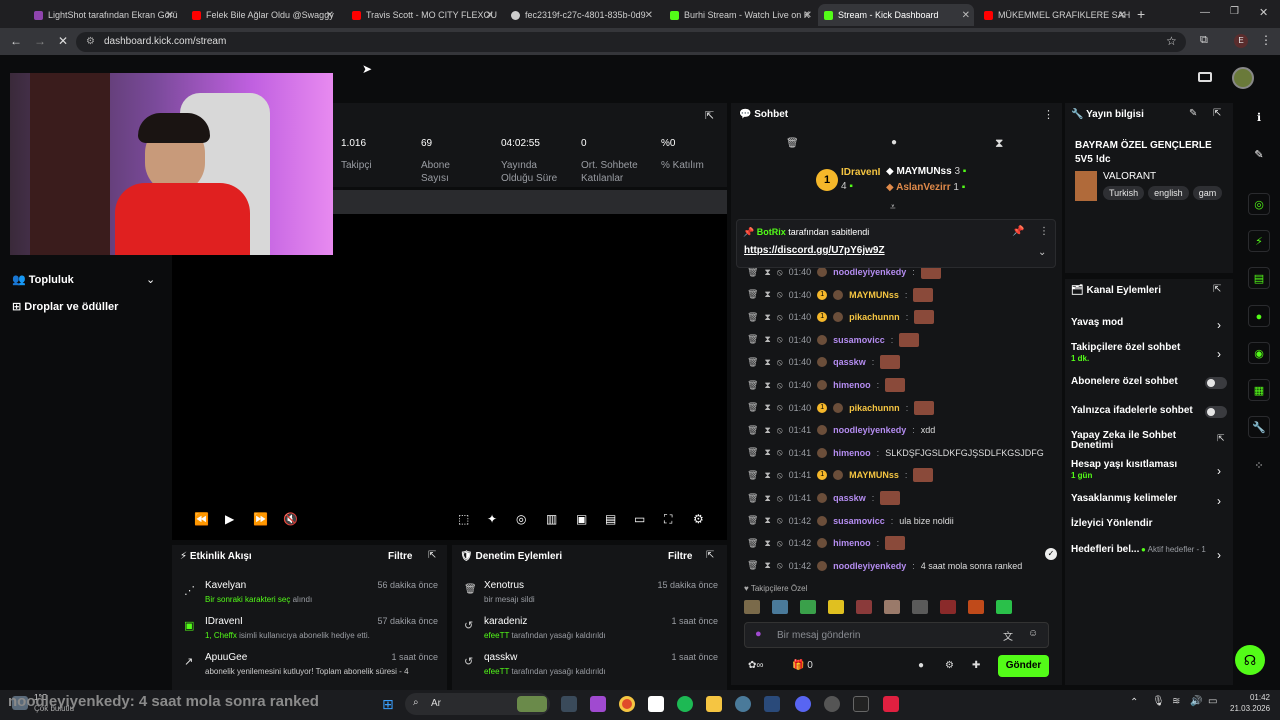 The height and width of the screenshot is (720, 1280). I want to click on chat-username: MAYMUNss, so click(874, 295).